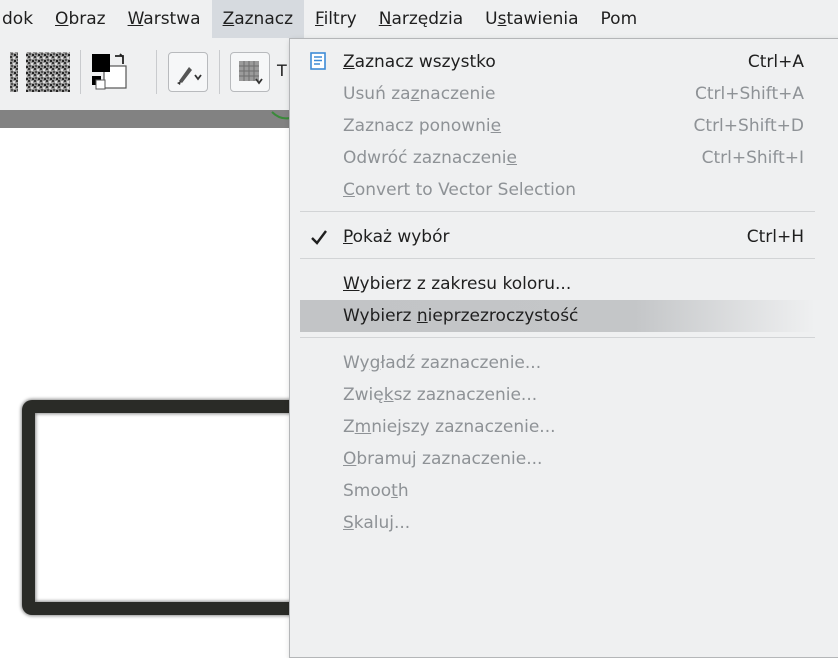 This screenshot has width=838, height=658. I want to click on pattern-grid-icon, so click(251, 73).